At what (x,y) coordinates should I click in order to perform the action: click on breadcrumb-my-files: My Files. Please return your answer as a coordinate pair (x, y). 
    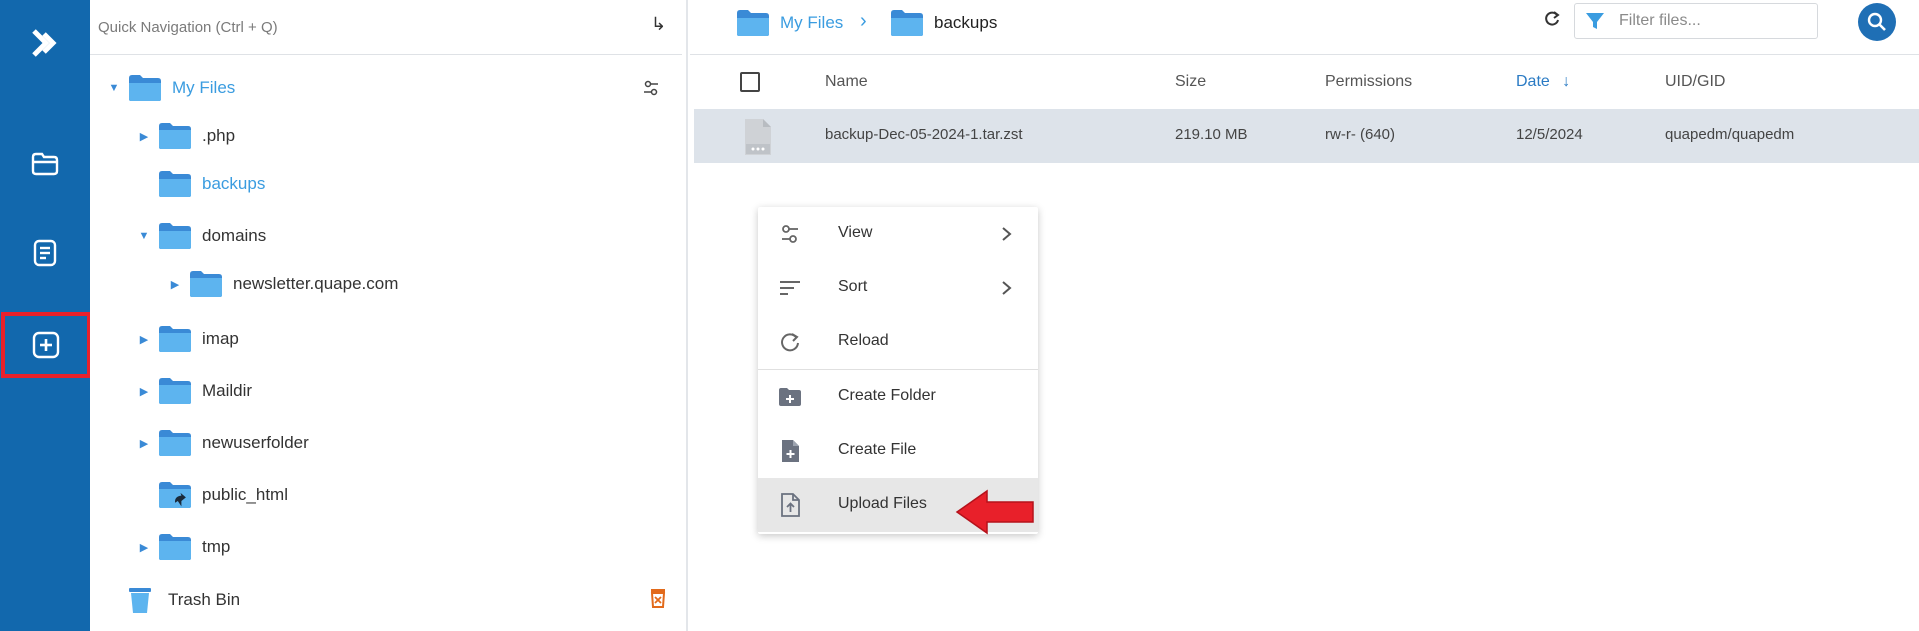
    Looking at the image, I should click on (789, 23).